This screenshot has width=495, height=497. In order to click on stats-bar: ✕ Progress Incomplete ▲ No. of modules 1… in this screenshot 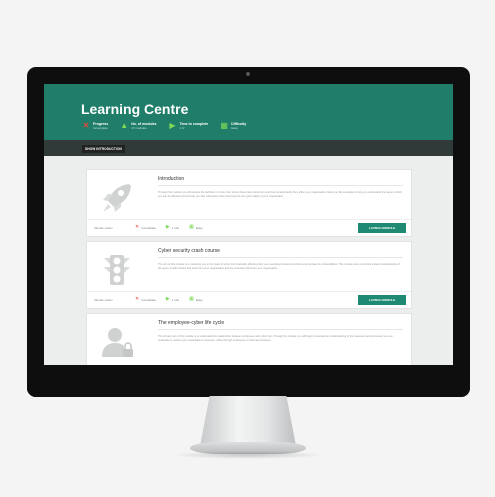, I will do `click(164, 126)`.